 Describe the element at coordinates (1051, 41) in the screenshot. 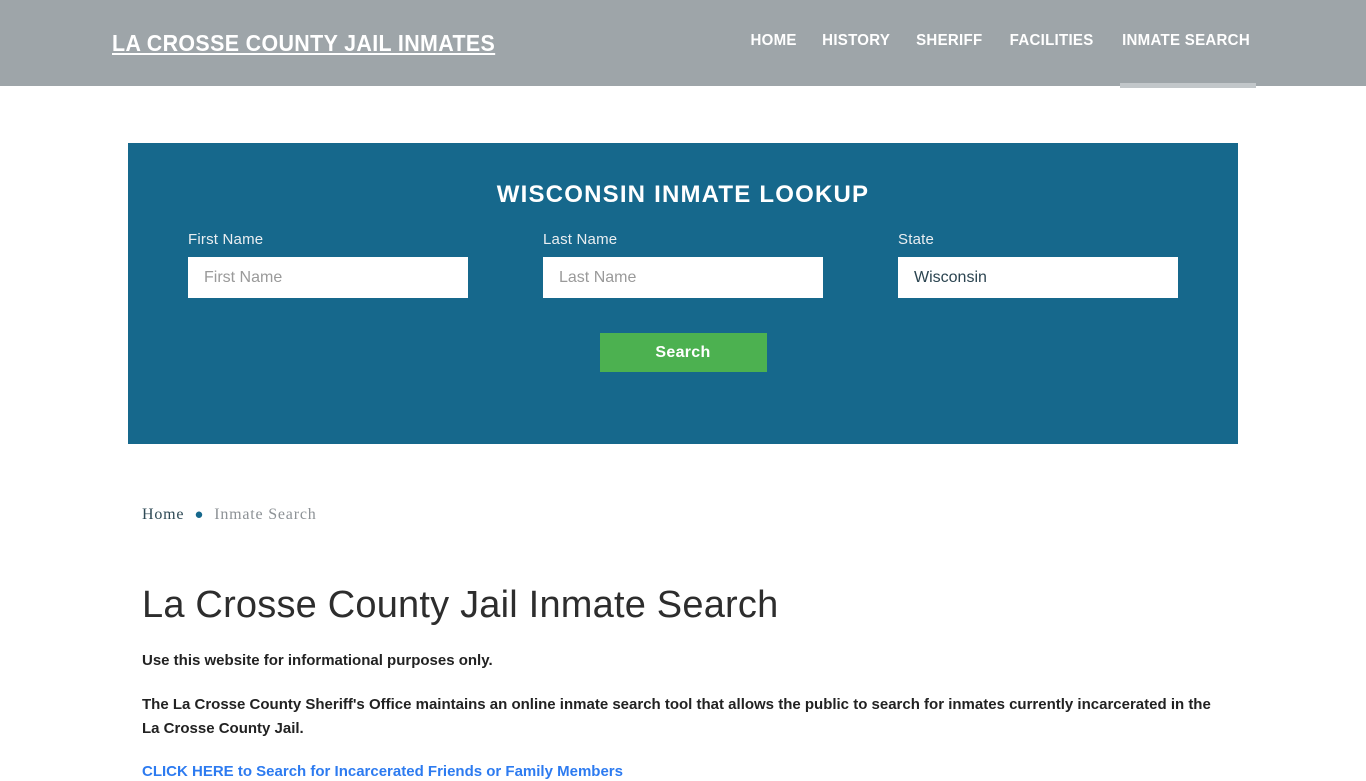

I see `nav-item-facilities: FACILITIES` at that location.